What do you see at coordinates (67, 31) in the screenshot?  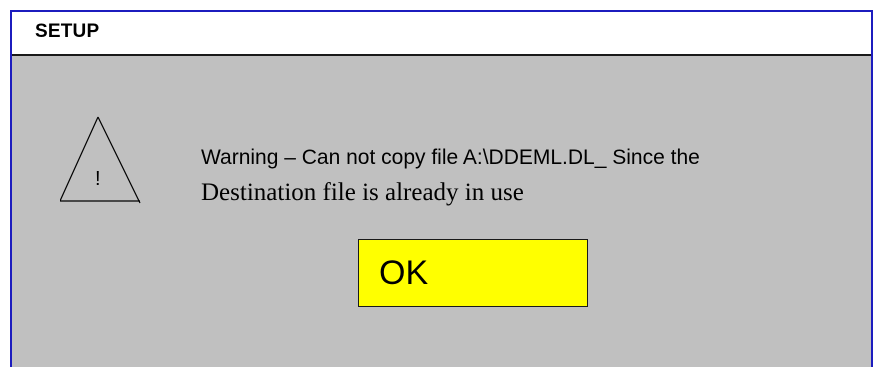 I see `dialog-title: SETUP` at bounding box center [67, 31].